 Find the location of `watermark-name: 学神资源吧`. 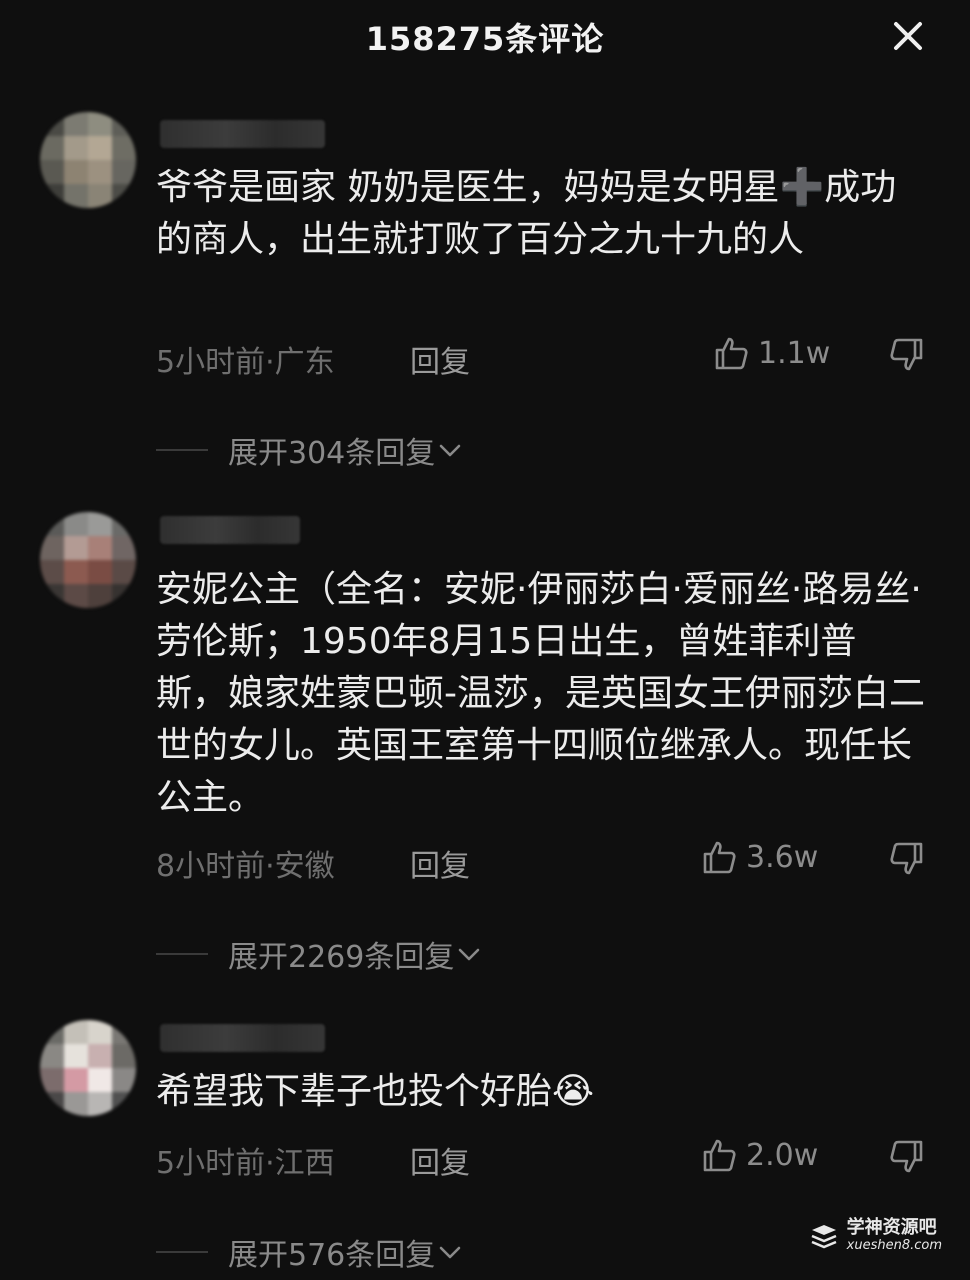

watermark-name: 学神资源吧 is located at coordinates (891, 1227).